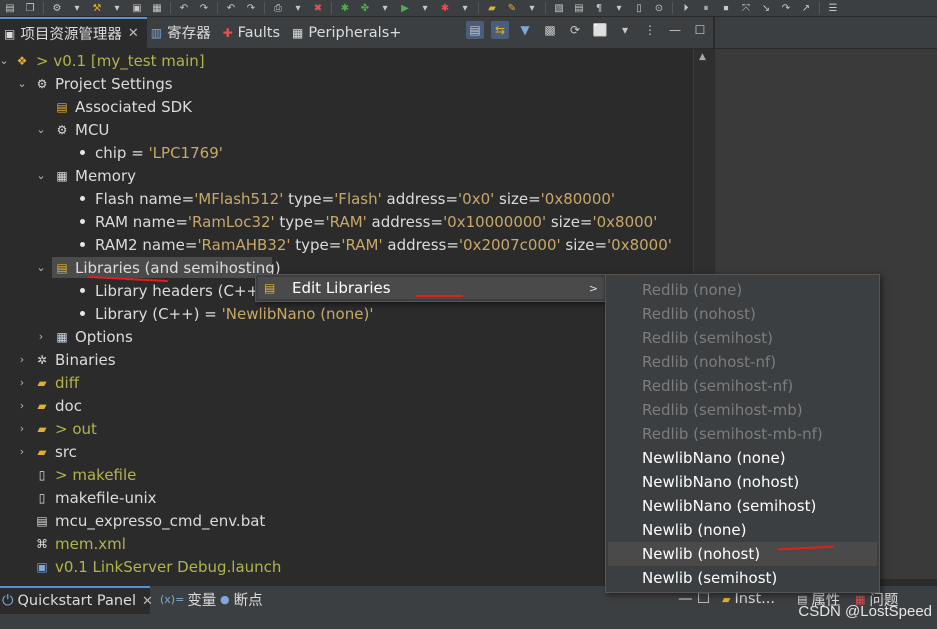  What do you see at coordinates (599, 8) in the screenshot?
I see `pilcrow-icon: ¶` at bounding box center [599, 8].